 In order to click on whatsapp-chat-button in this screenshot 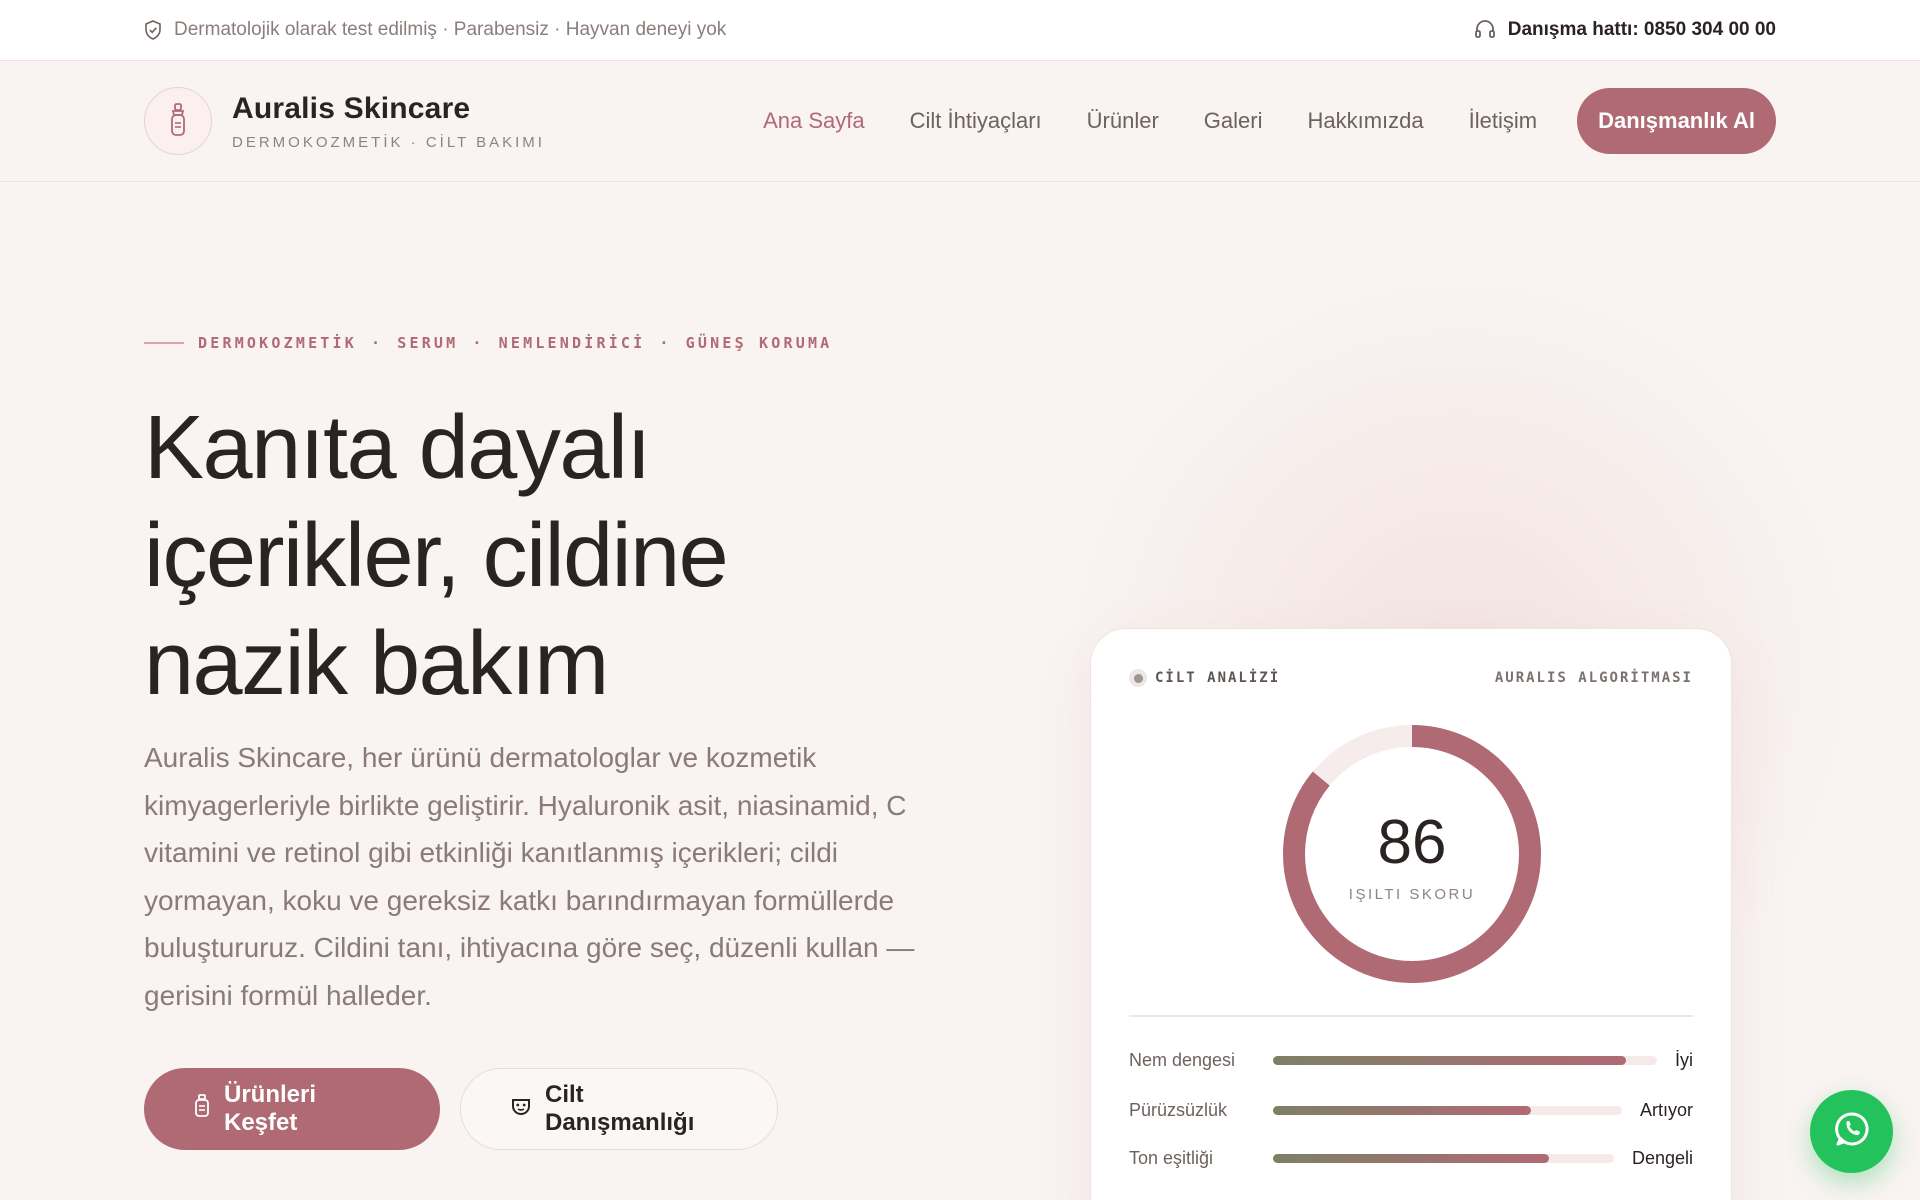, I will do `click(1851, 1131)`.